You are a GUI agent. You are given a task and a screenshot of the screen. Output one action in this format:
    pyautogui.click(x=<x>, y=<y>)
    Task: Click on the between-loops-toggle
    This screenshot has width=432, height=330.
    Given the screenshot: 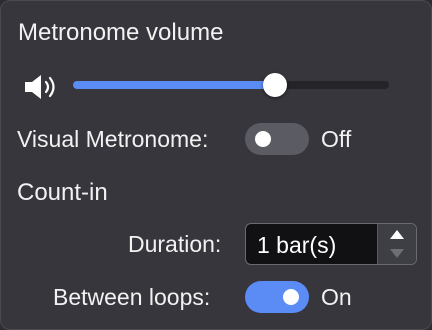 What is the action you would take?
    pyautogui.click(x=277, y=297)
    